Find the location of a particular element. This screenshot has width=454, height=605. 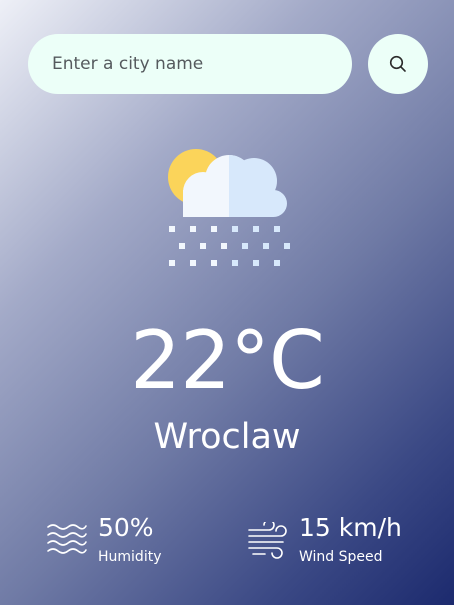

humidity-detail: 50% Humidity is located at coordinates (103, 539).